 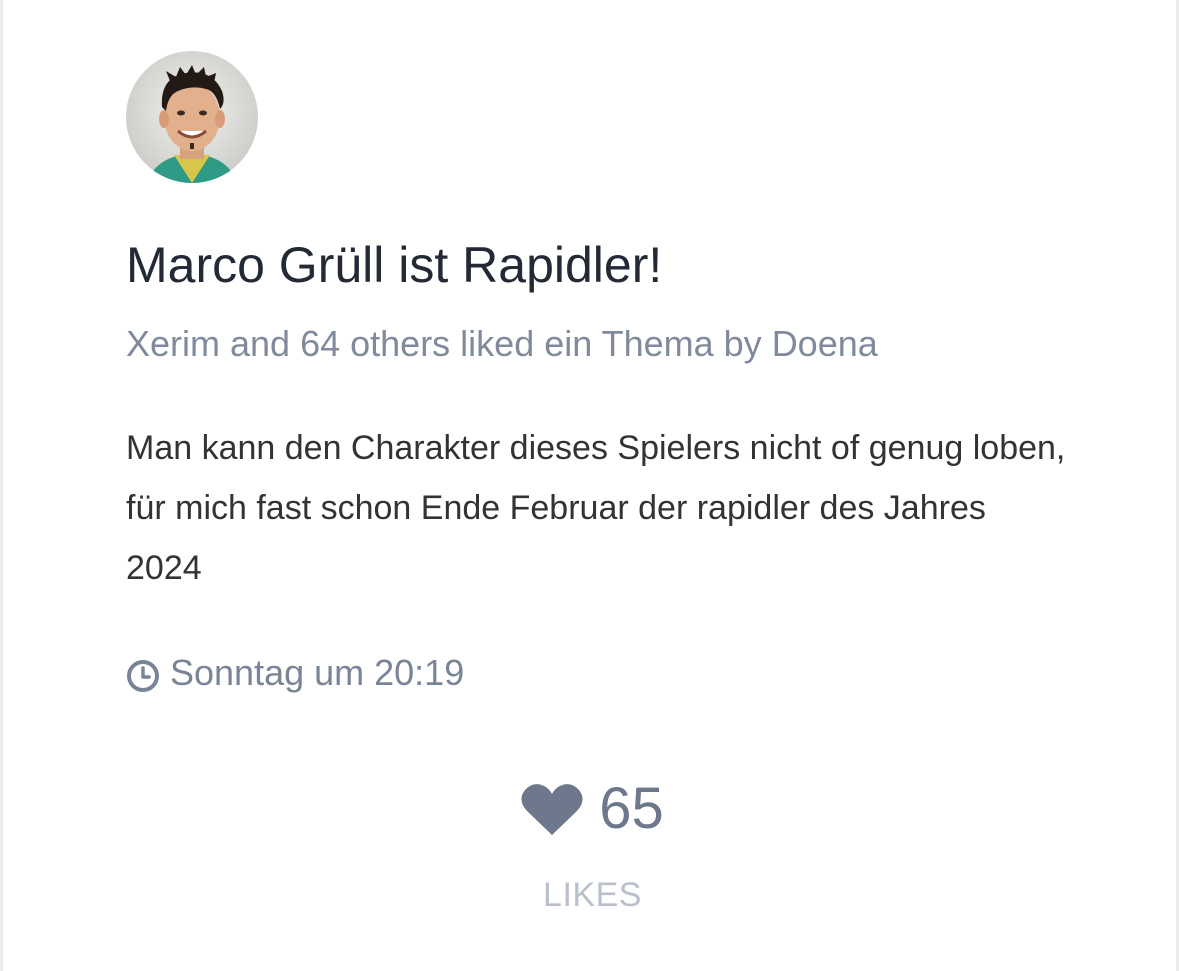 I want to click on liker-link: Xerim, so click(x=173, y=343).